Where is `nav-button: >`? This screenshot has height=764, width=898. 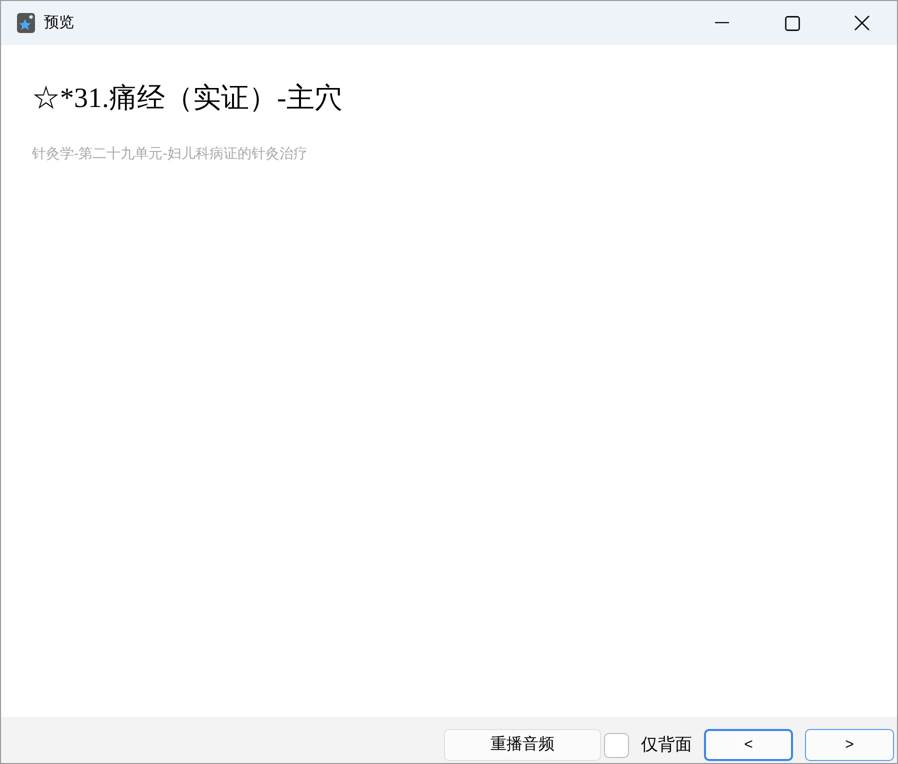 nav-button: > is located at coordinates (849, 745).